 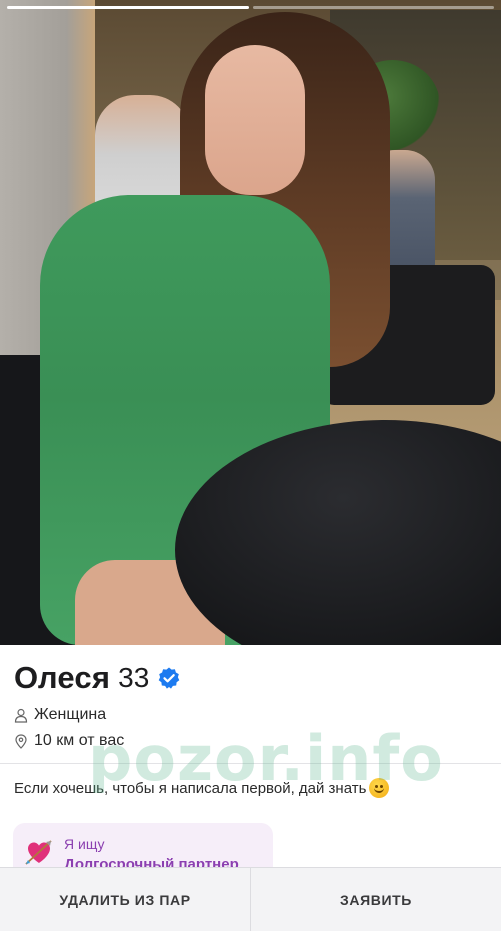 I want to click on divider, so click(x=250, y=763).